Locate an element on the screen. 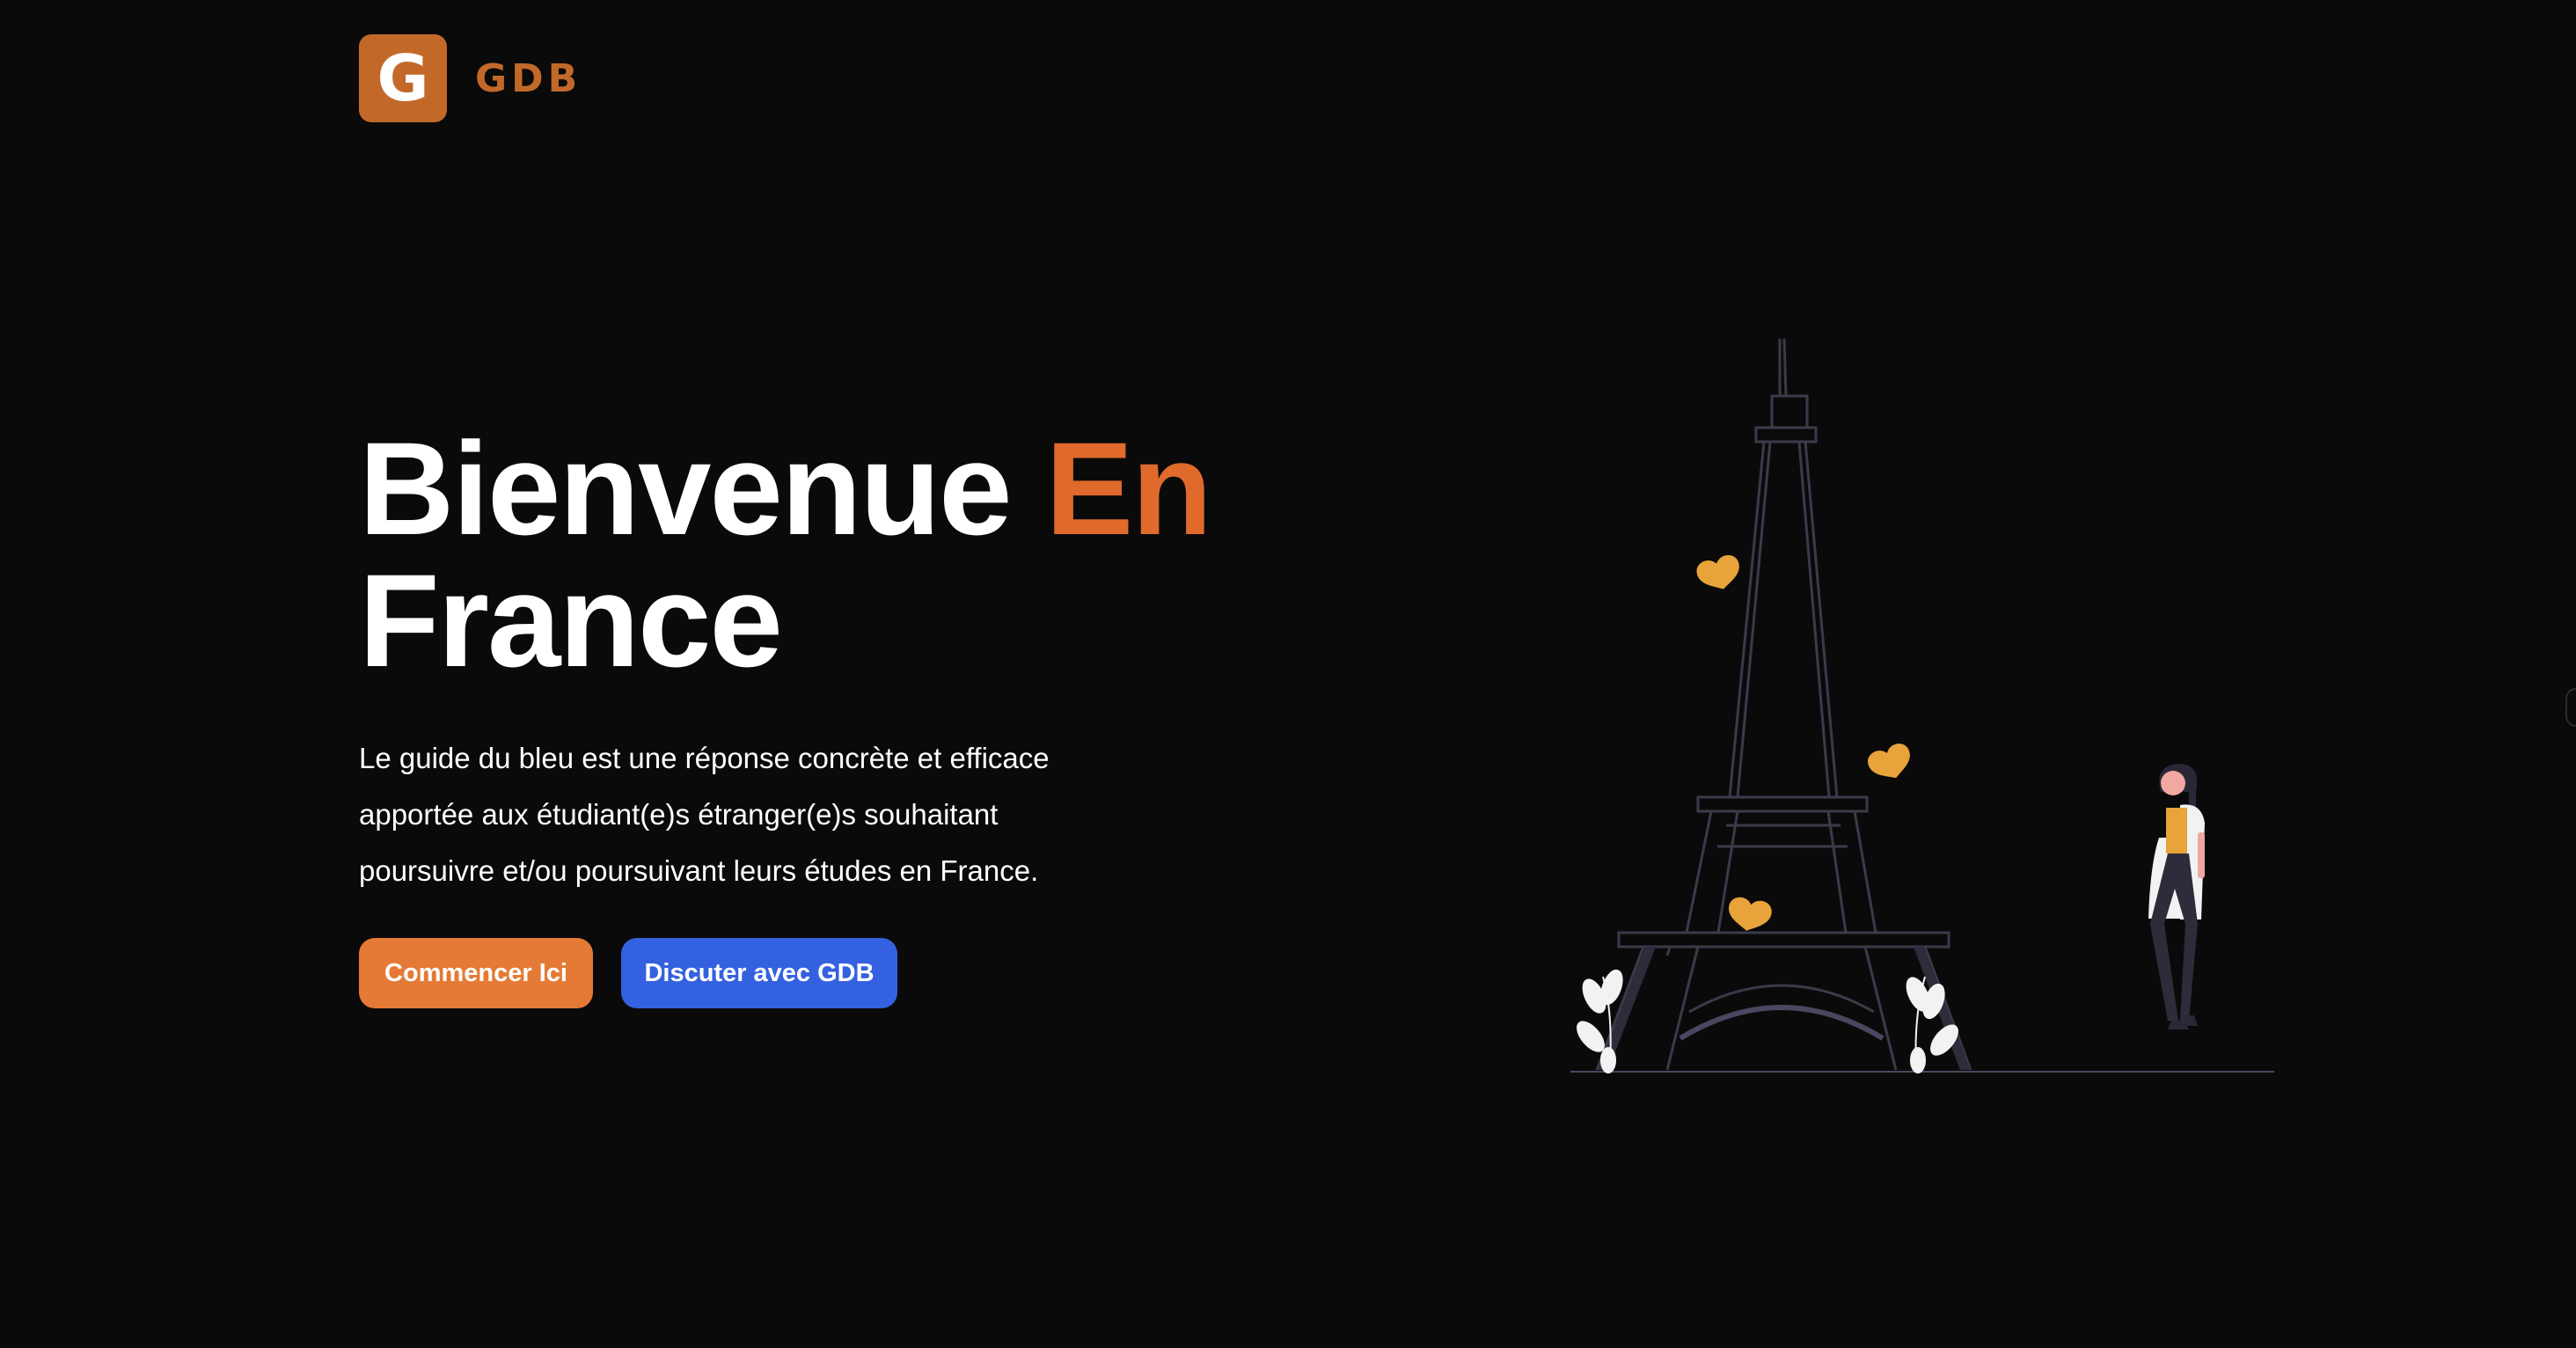 Image resolution: width=2576 pixels, height=1348 pixels. logo: G GDB is located at coordinates (470, 78).